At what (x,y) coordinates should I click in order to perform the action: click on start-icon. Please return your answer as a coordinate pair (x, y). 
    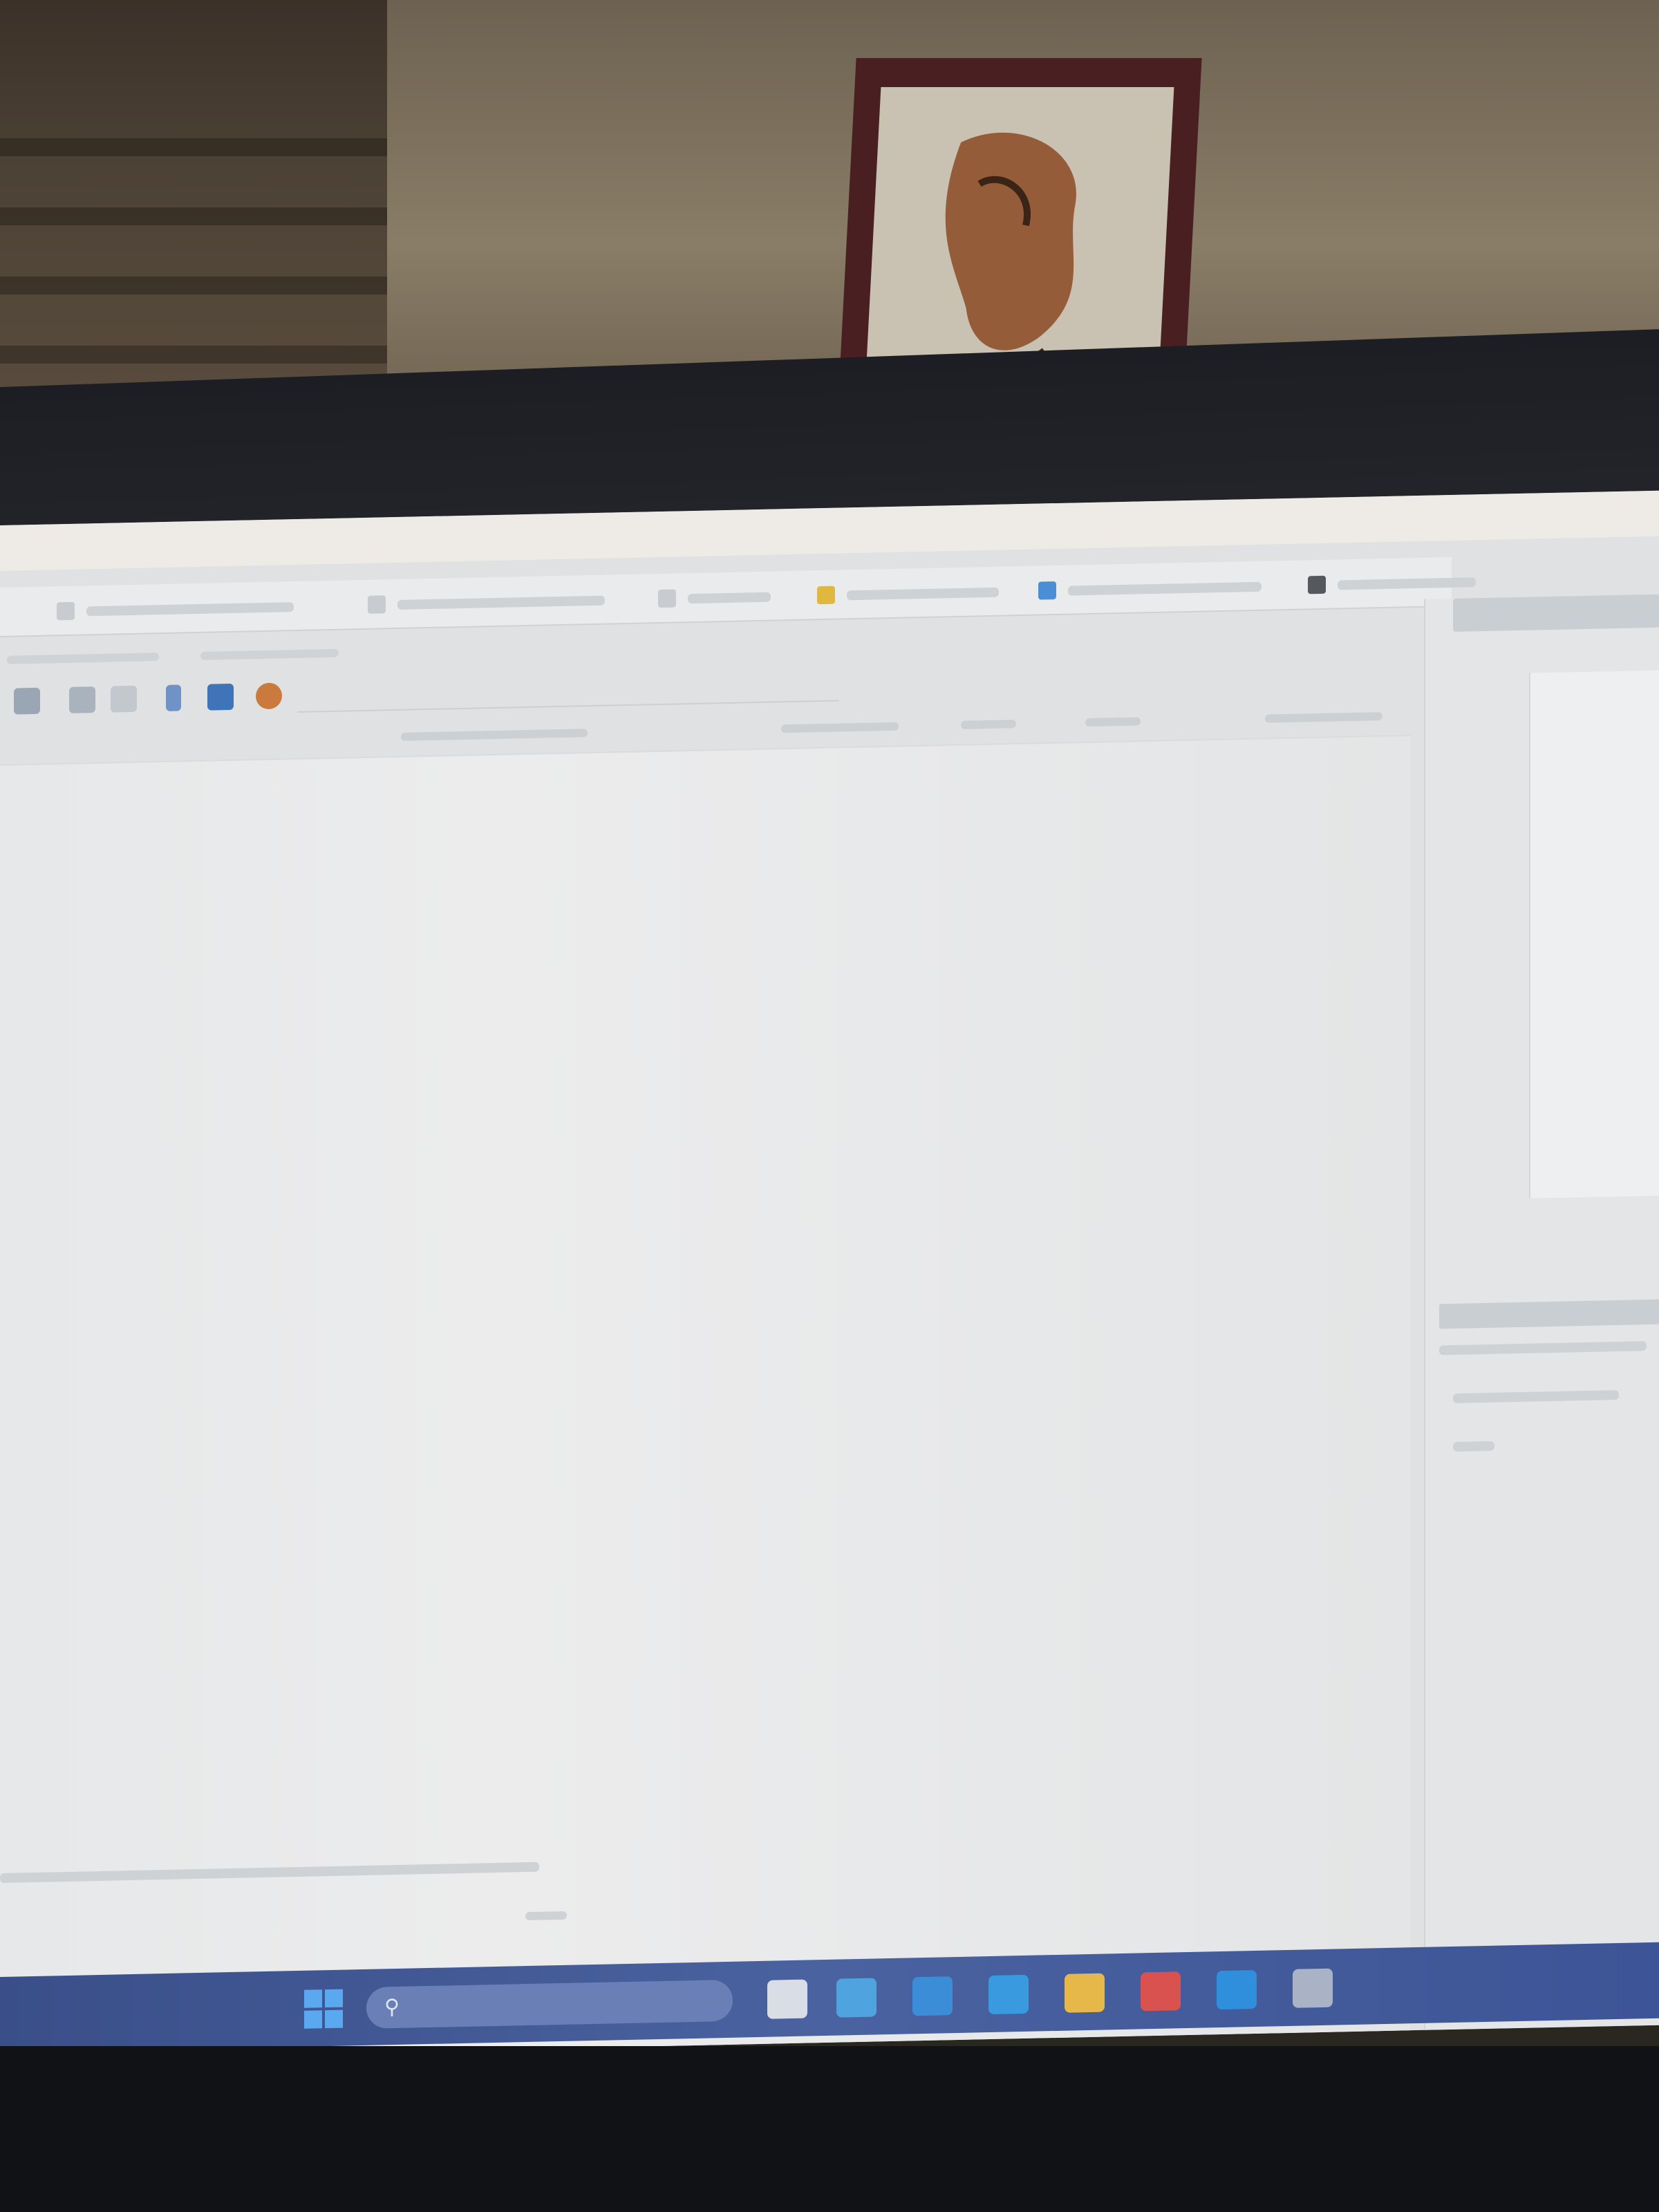
    Looking at the image, I should click on (323, 2009).